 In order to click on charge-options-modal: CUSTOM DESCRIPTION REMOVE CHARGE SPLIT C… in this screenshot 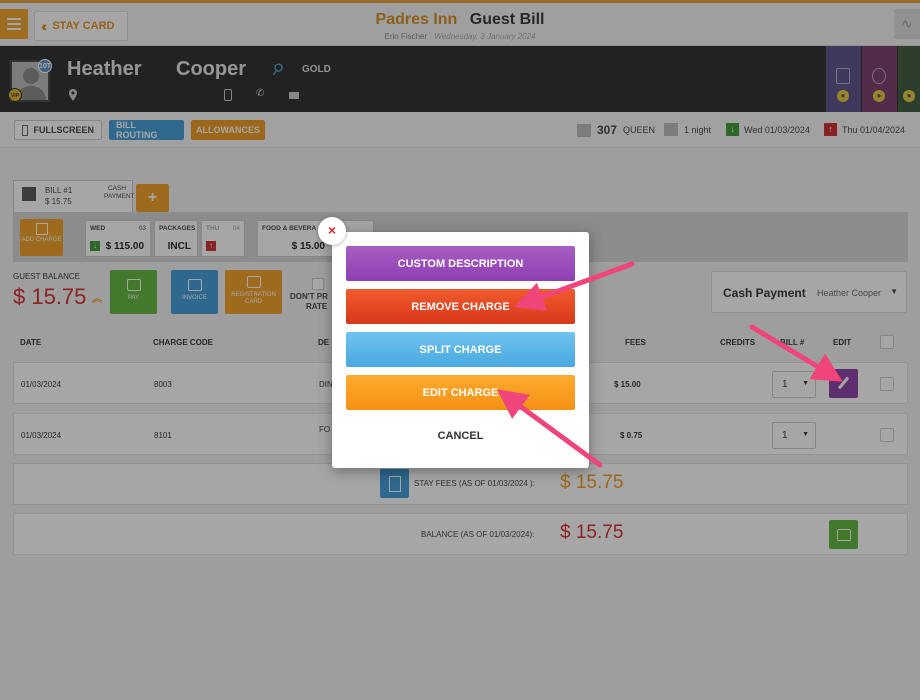, I will do `click(460, 350)`.